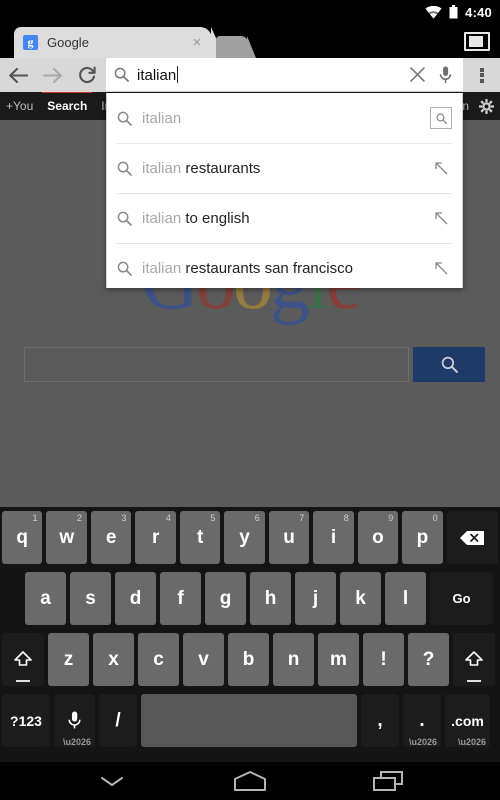 The image size is (500, 800). Describe the element at coordinates (118, 720) in the screenshot. I see `key-slash: /` at that location.